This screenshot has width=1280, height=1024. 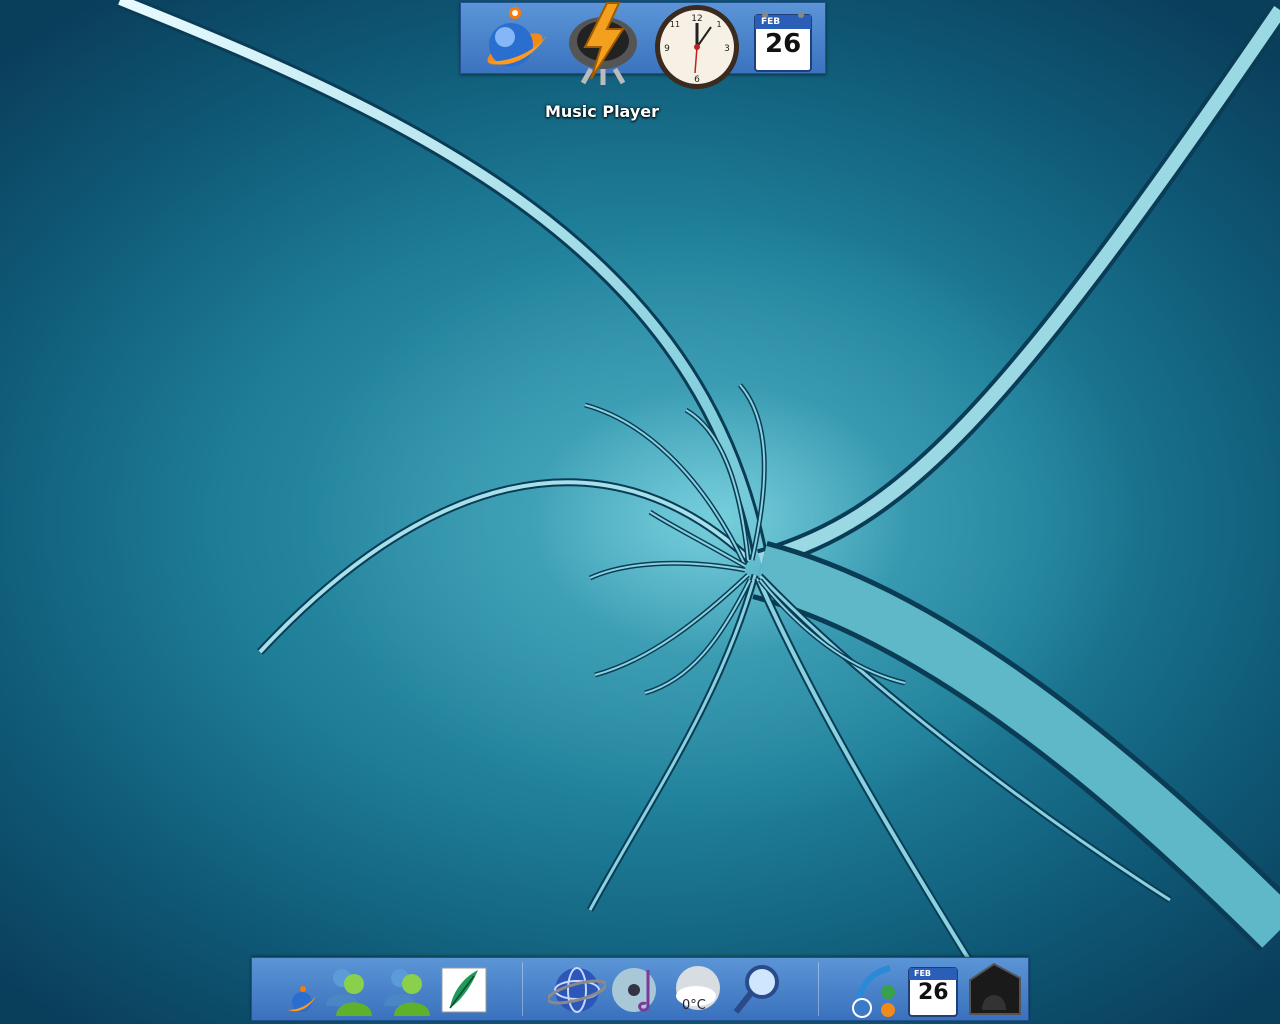 What do you see at coordinates (698, 990) in the screenshot?
I see `weather-icon: 0°C` at bounding box center [698, 990].